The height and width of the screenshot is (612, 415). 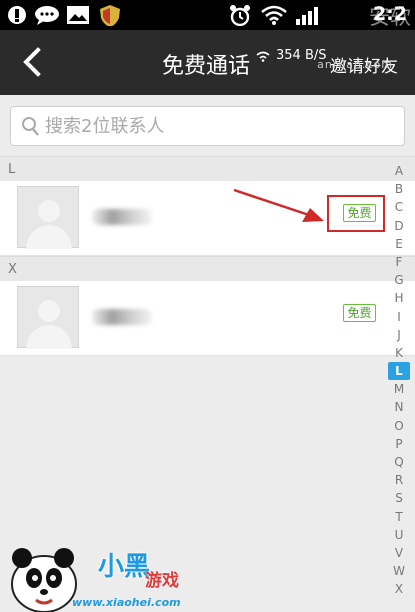 What do you see at coordinates (399, 517) in the screenshot?
I see `index-letter: T` at bounding box center [399, 517].